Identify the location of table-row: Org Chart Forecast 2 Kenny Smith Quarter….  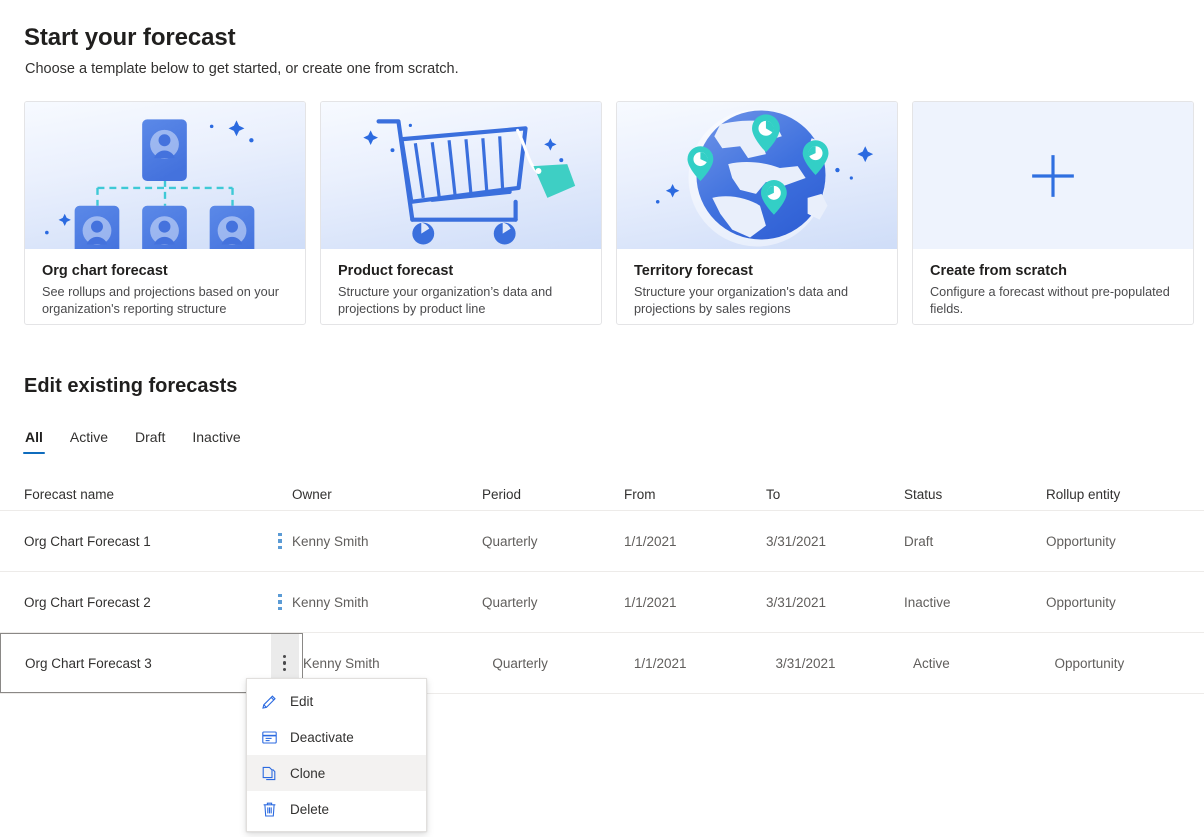
(602, 602).